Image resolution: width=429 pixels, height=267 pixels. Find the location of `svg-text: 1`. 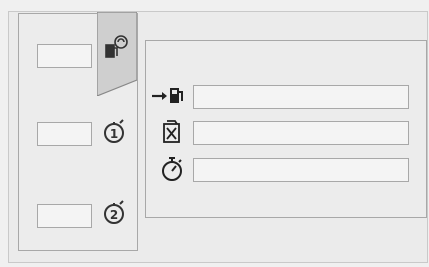

svg-text: 1 is located at coordinates (114, 134).